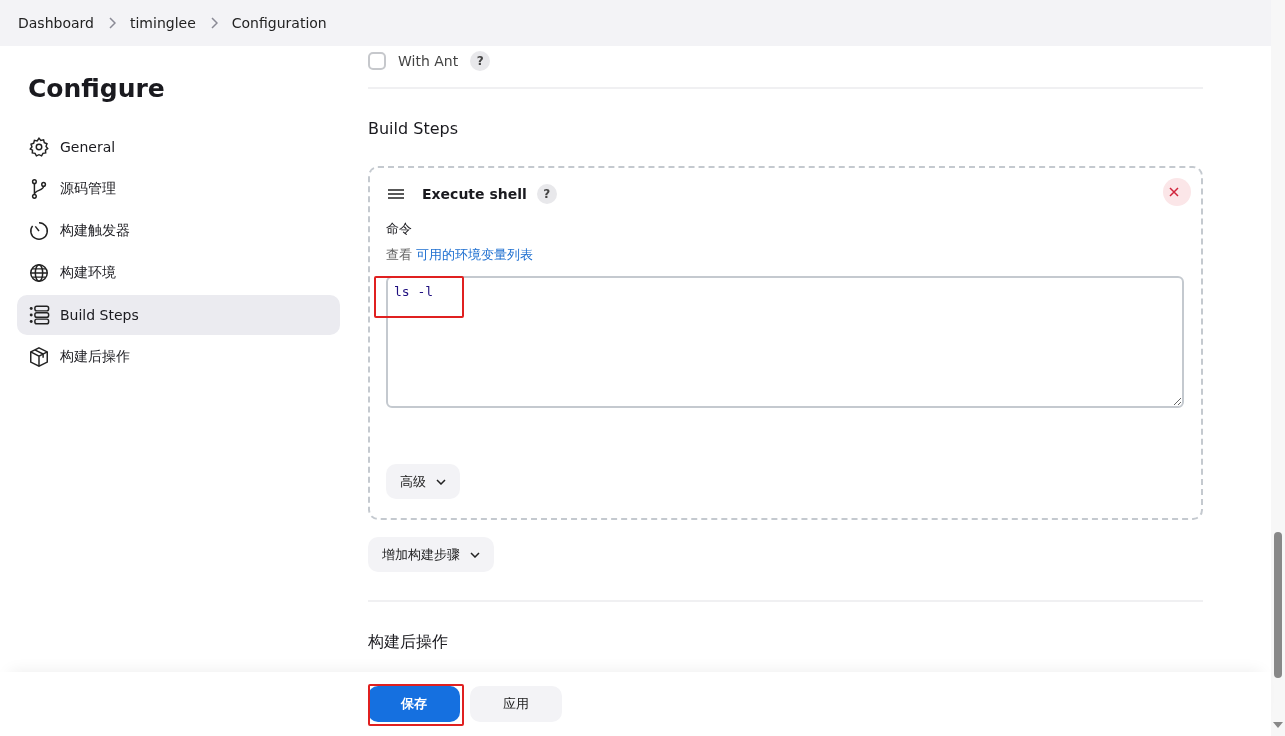  I want to click on breadcrumb-link: Configuration, so click(279, 23).